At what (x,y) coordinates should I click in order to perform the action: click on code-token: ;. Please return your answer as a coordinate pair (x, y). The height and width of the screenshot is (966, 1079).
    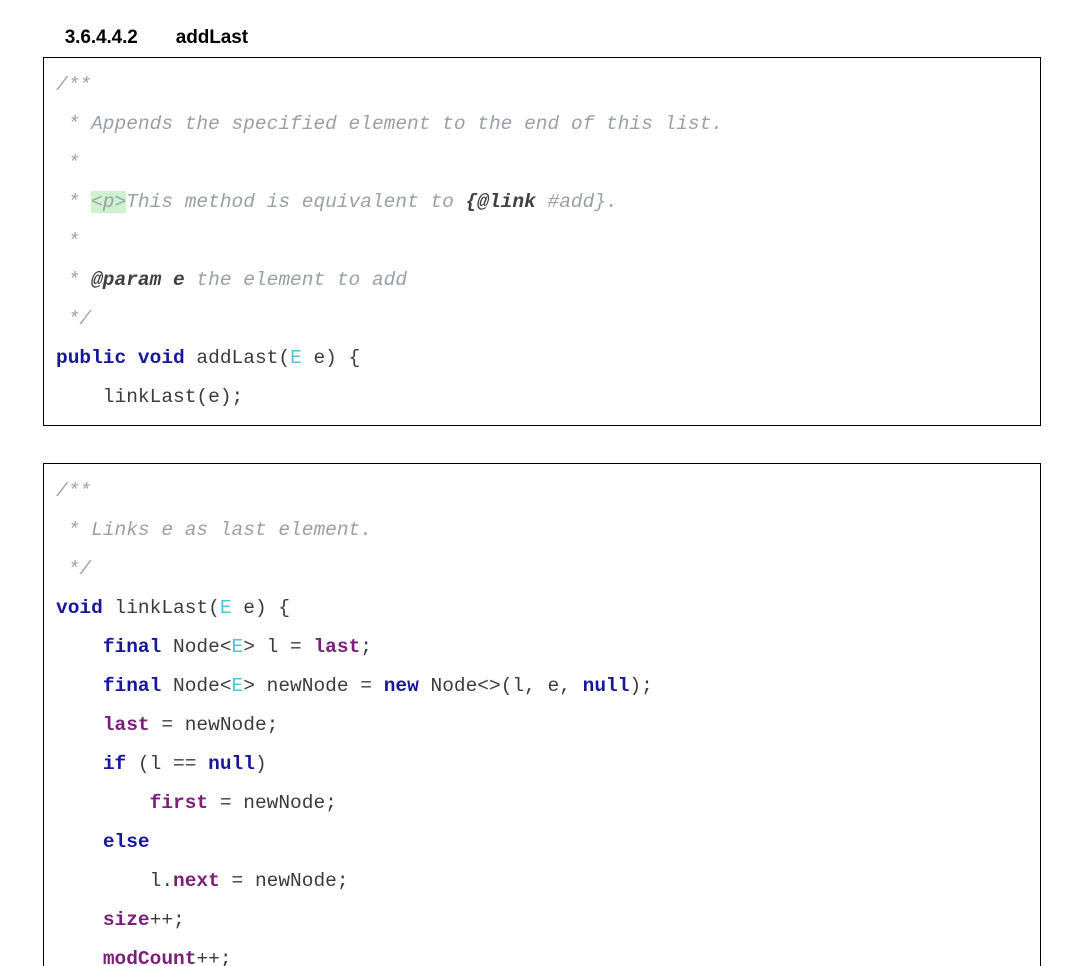
    Looking at the image, I should click on (366, 647).